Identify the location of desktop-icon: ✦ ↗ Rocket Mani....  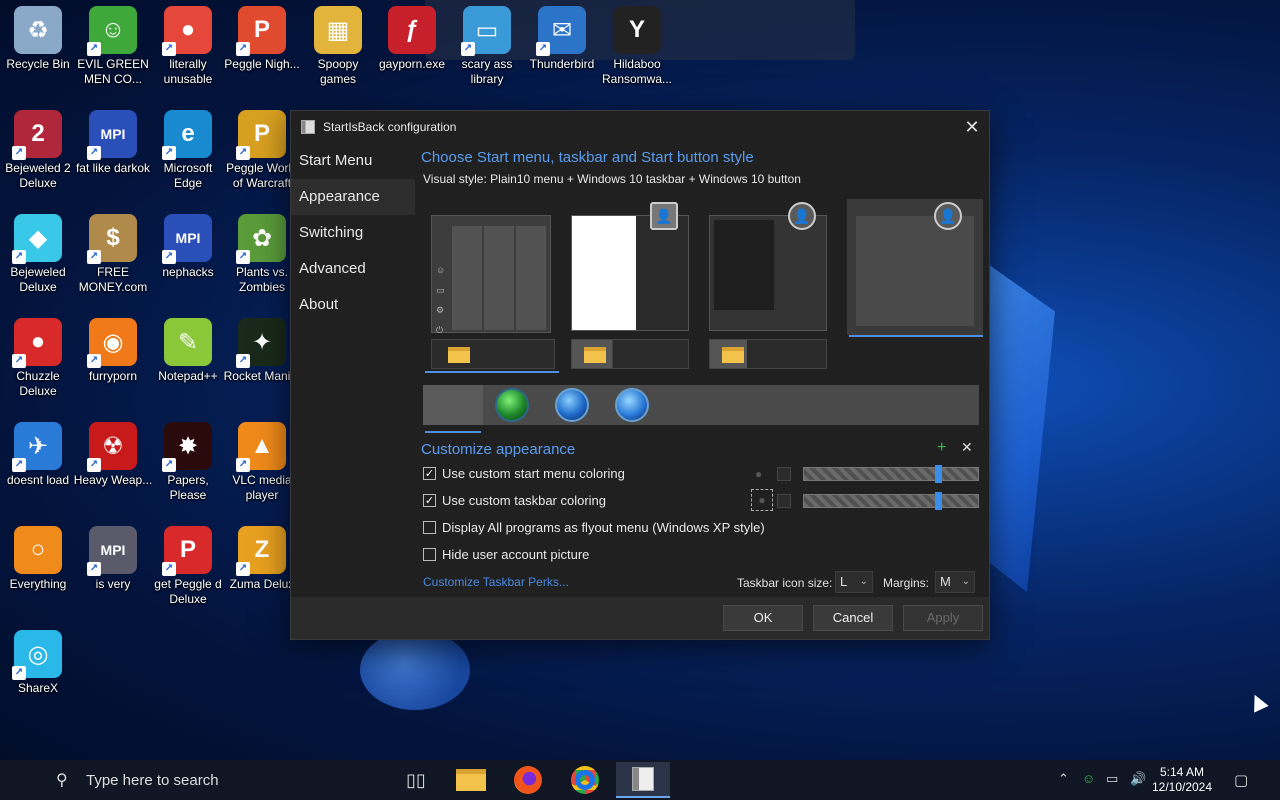
(262, 362).